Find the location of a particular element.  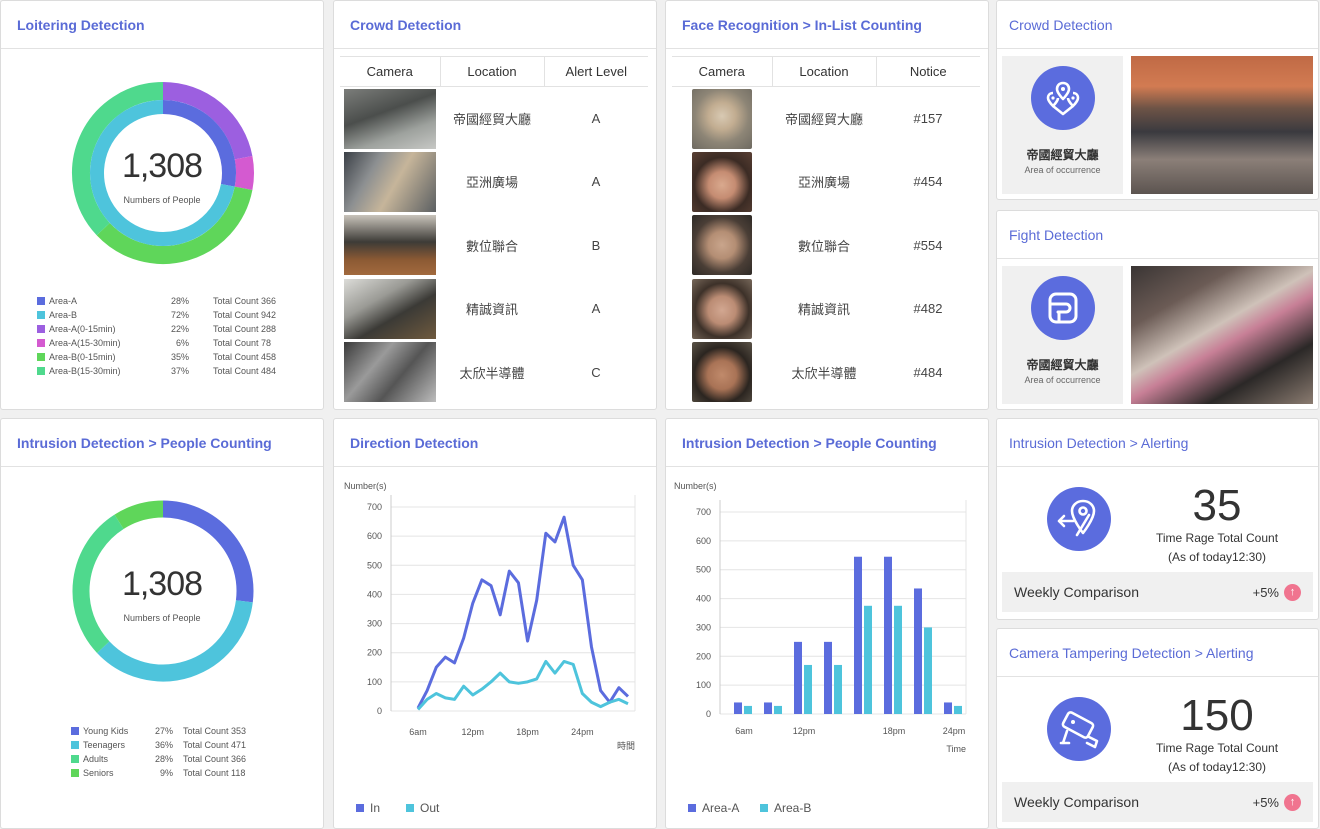

table-row: 精誠資訊 A is located at coordinates (494, 309).